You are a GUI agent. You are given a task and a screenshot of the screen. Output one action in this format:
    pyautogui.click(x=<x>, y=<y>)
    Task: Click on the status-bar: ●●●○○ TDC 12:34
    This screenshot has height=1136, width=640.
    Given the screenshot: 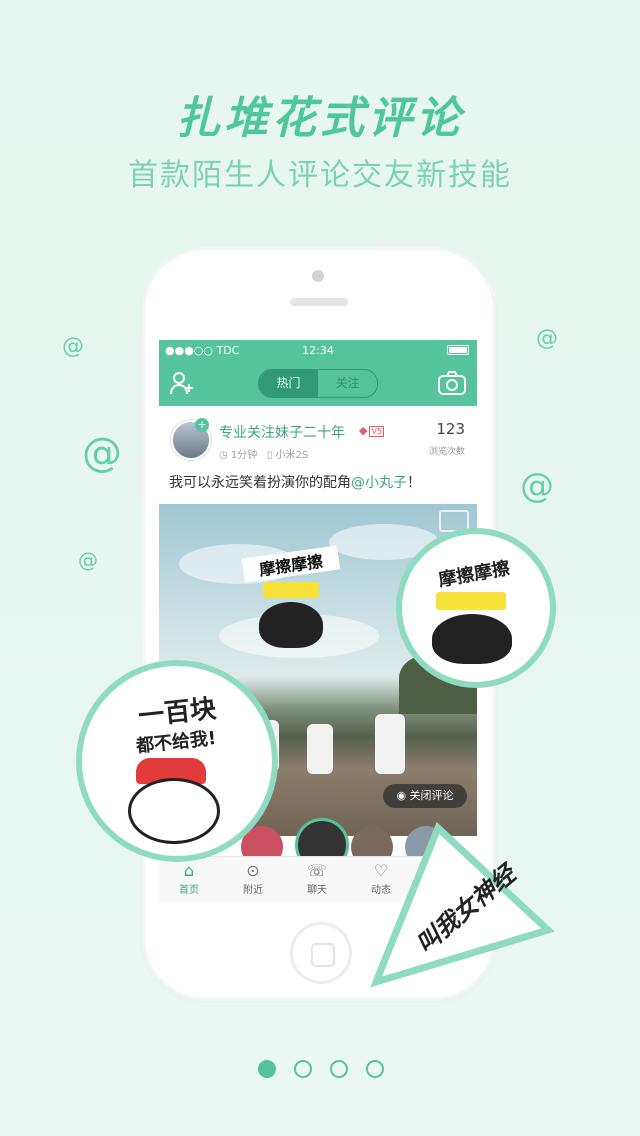 What is the action you would take?
    pyautogui.click(x=318, y=350)
    